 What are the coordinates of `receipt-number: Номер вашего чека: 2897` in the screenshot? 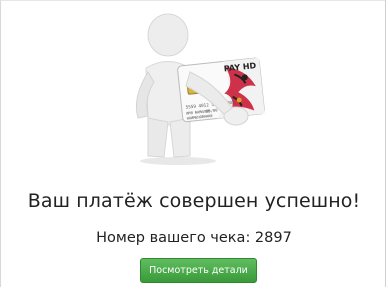 It's located at (194, 238).